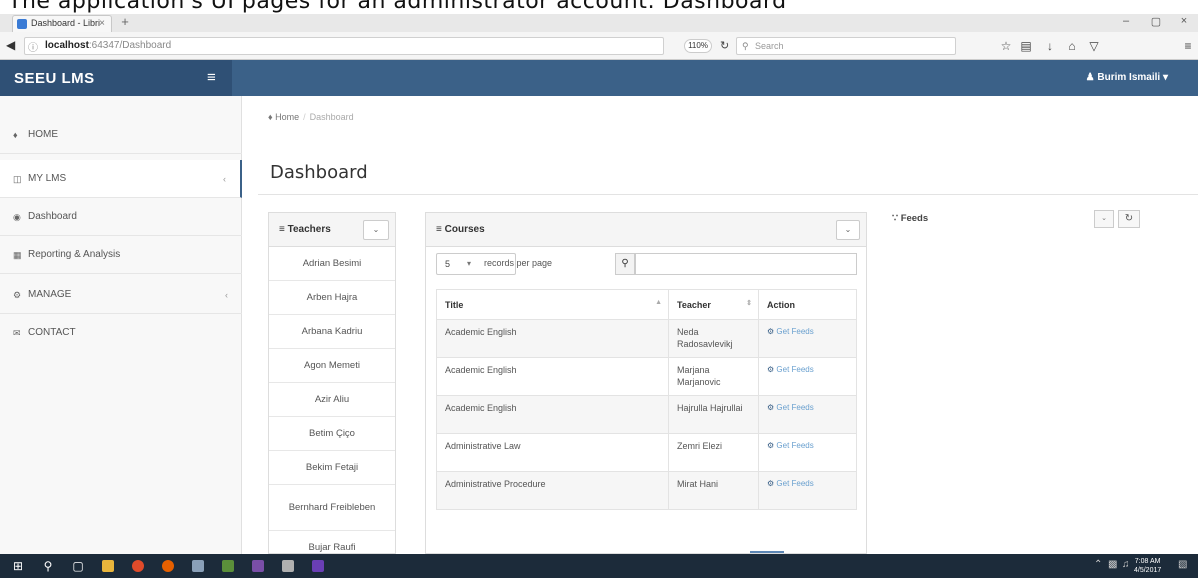 This screenshot has height=578, width=1198. What do you see at coordinates (464, 229) in the screenshot?
I see `courses-title-text: Courses` at bounding box center [464, 229].